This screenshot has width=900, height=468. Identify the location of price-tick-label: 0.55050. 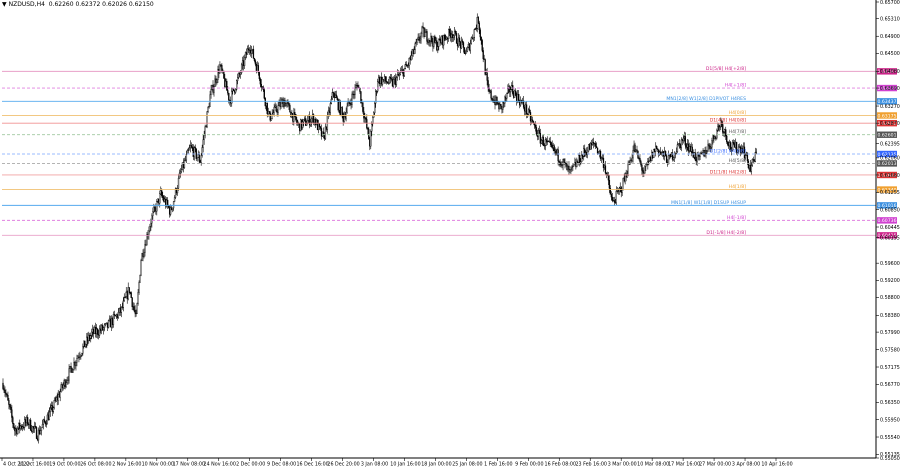
(890, 459).